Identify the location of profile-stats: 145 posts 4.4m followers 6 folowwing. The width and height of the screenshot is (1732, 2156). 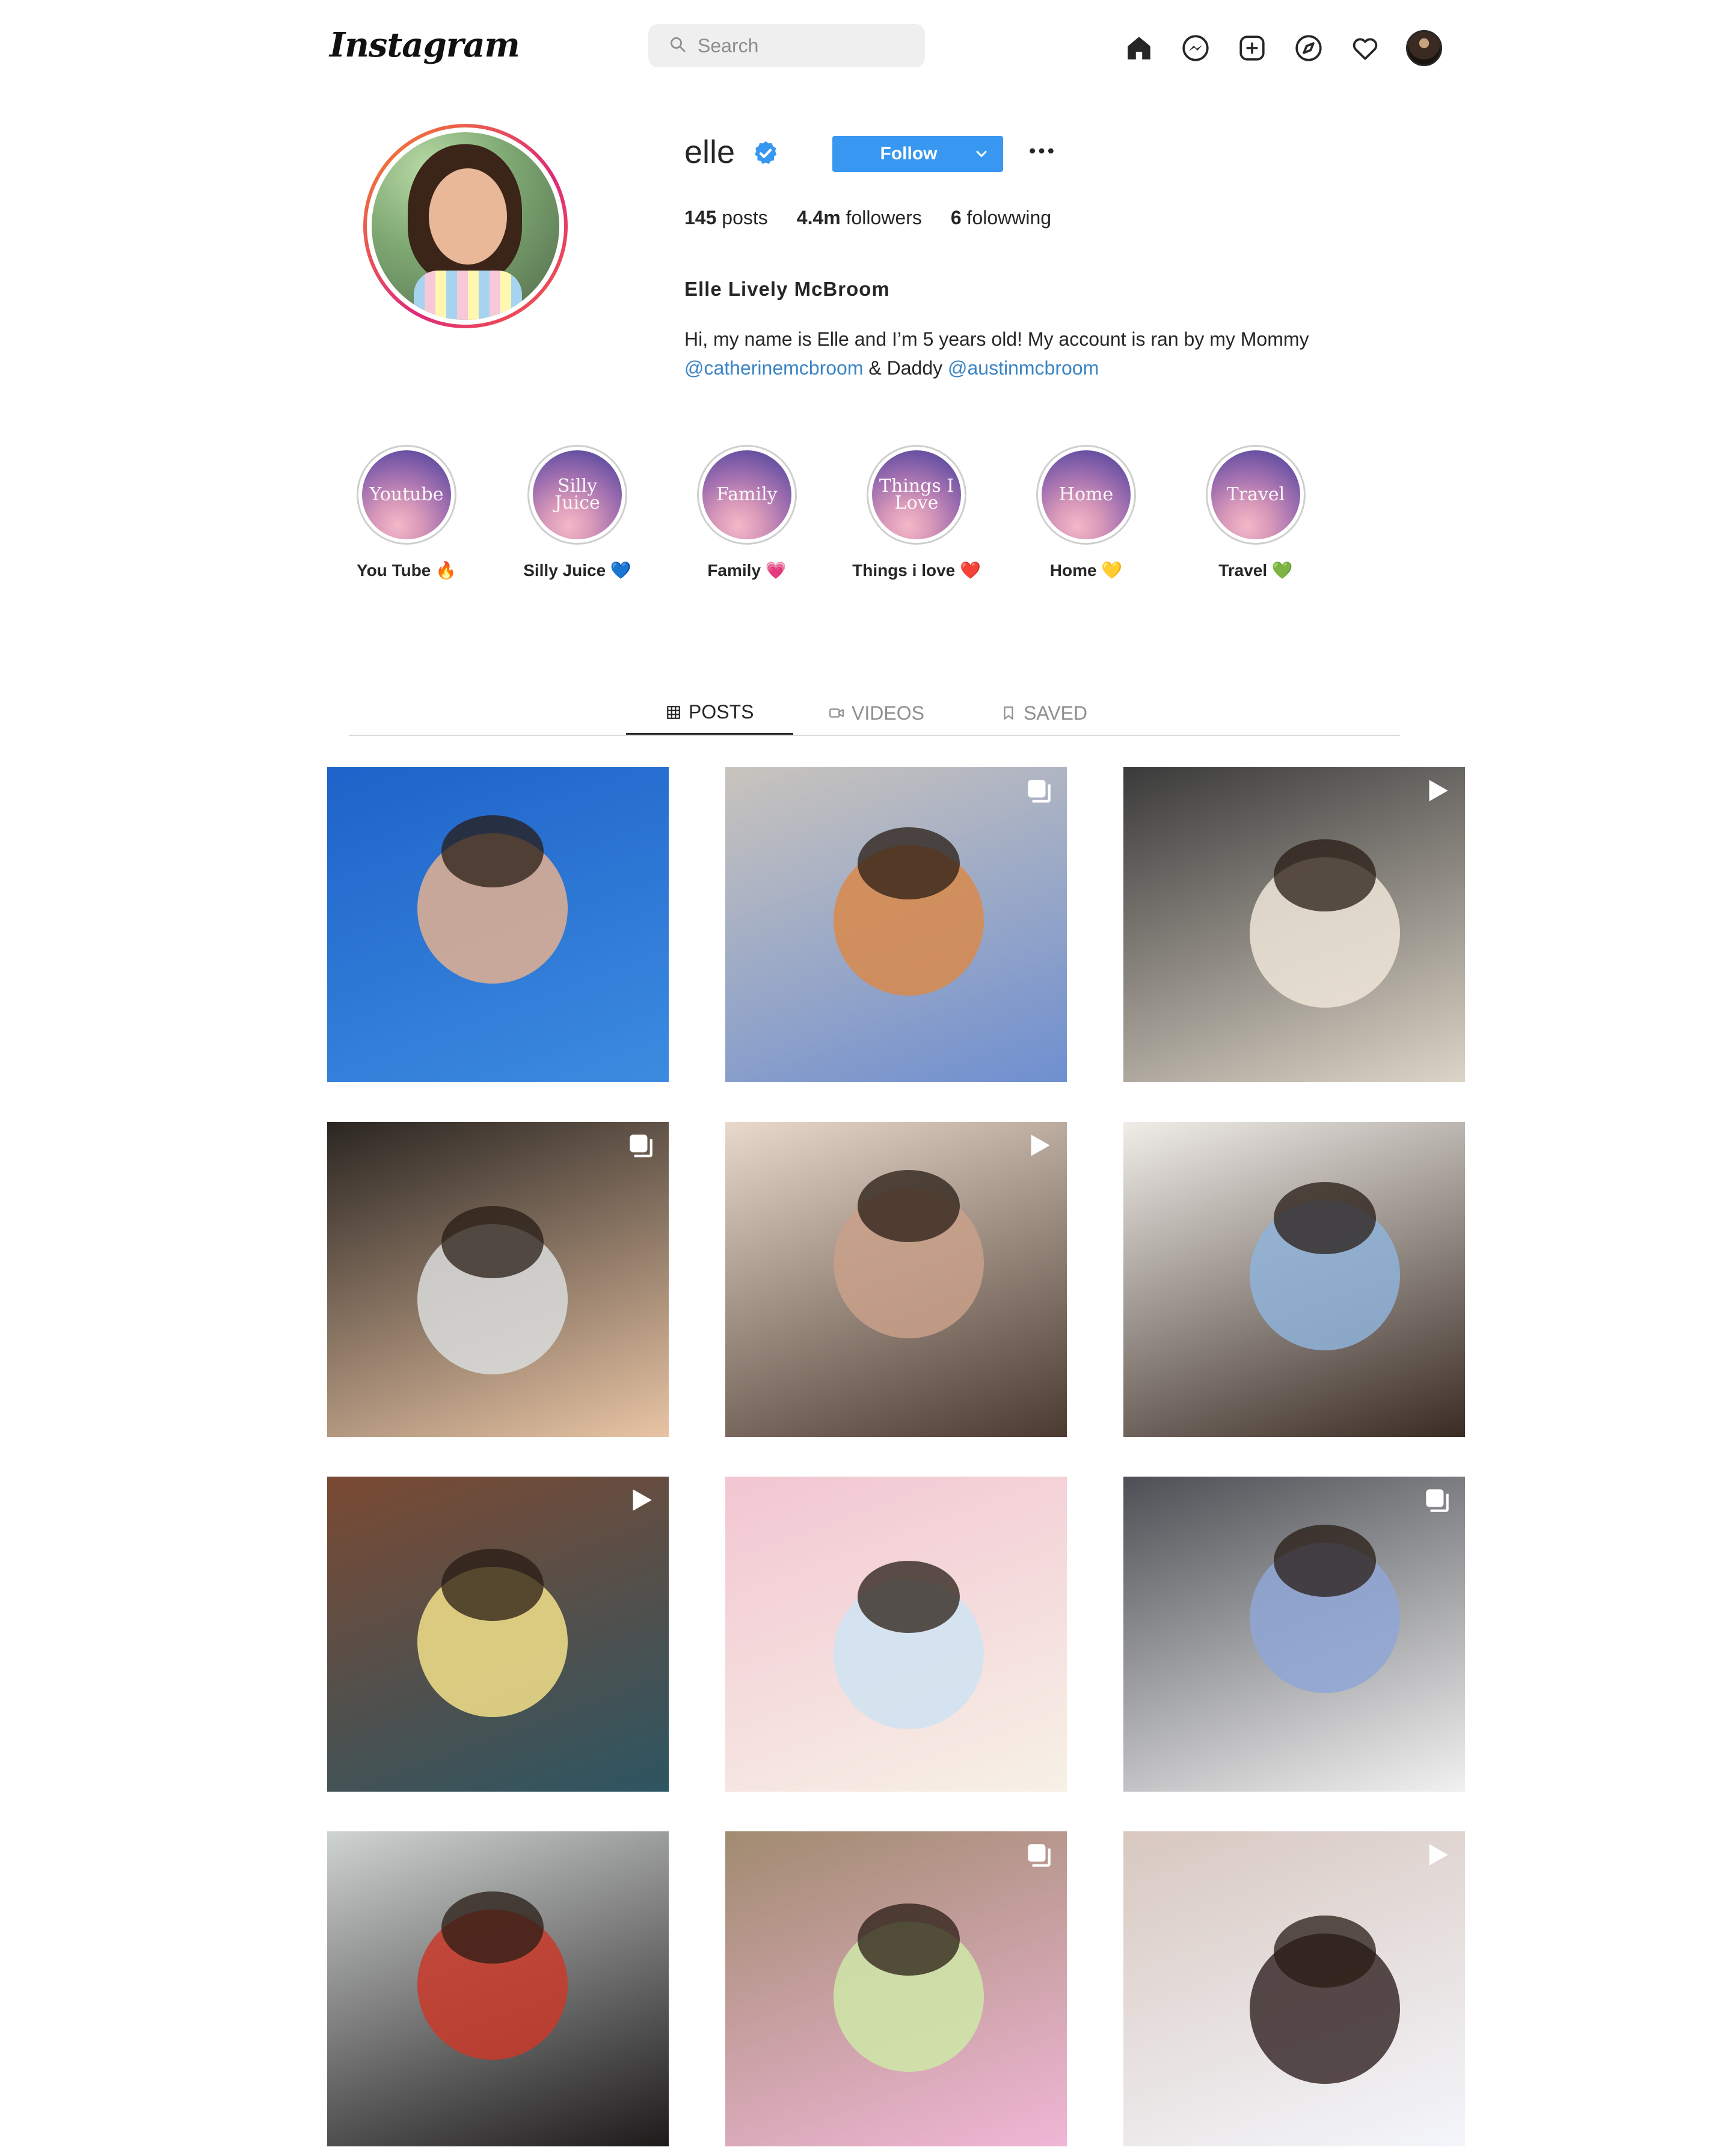
(882, 218).